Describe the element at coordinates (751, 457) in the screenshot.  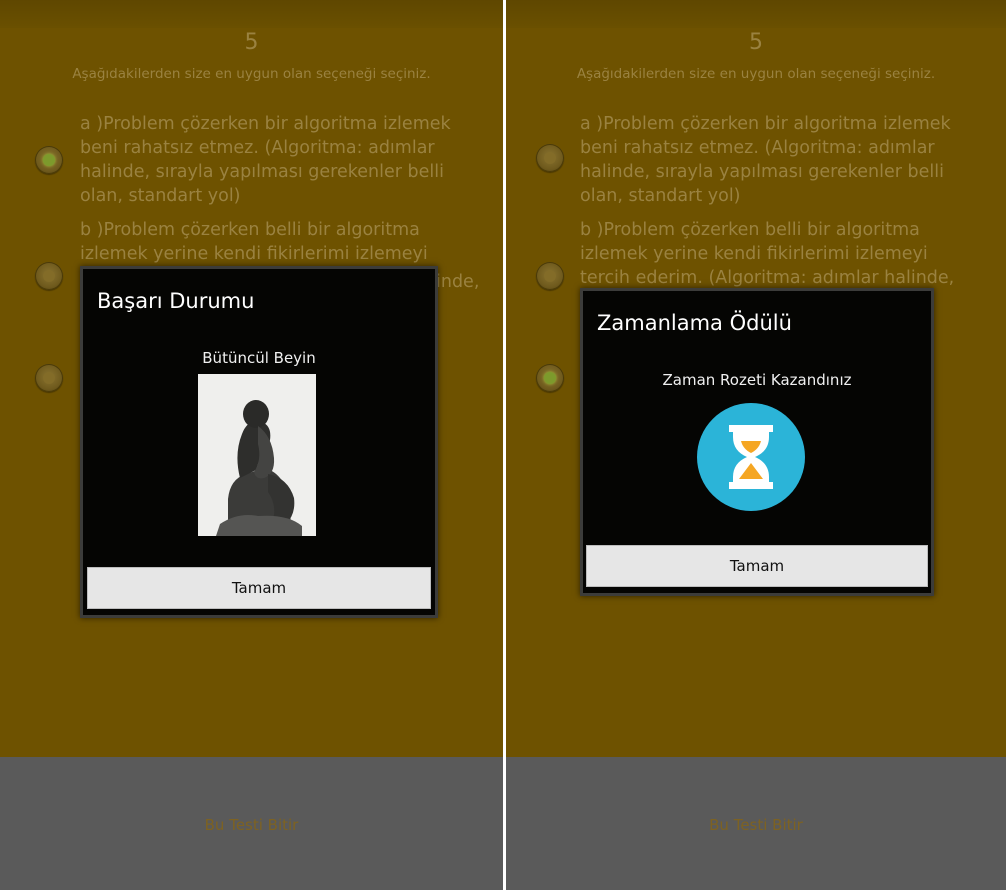
I see `hourglass-icon` at that location.